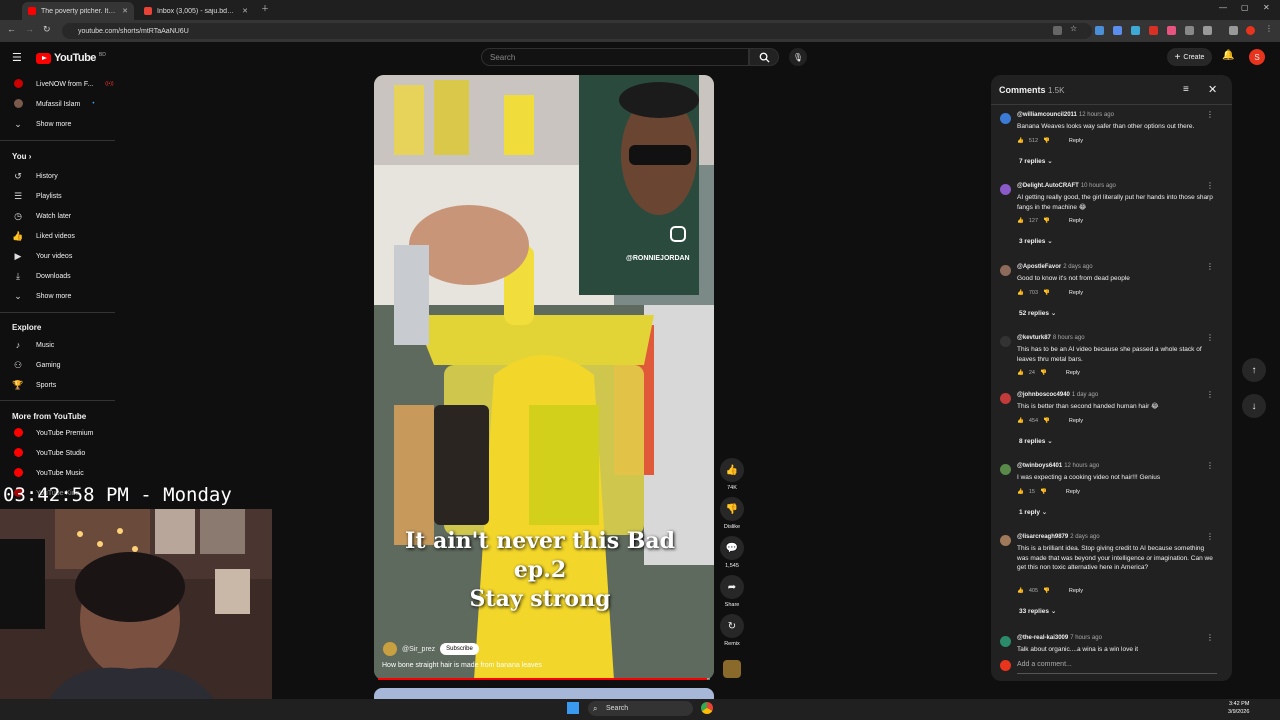  I want to click on minimize-icon: —, so click(1223, 7).